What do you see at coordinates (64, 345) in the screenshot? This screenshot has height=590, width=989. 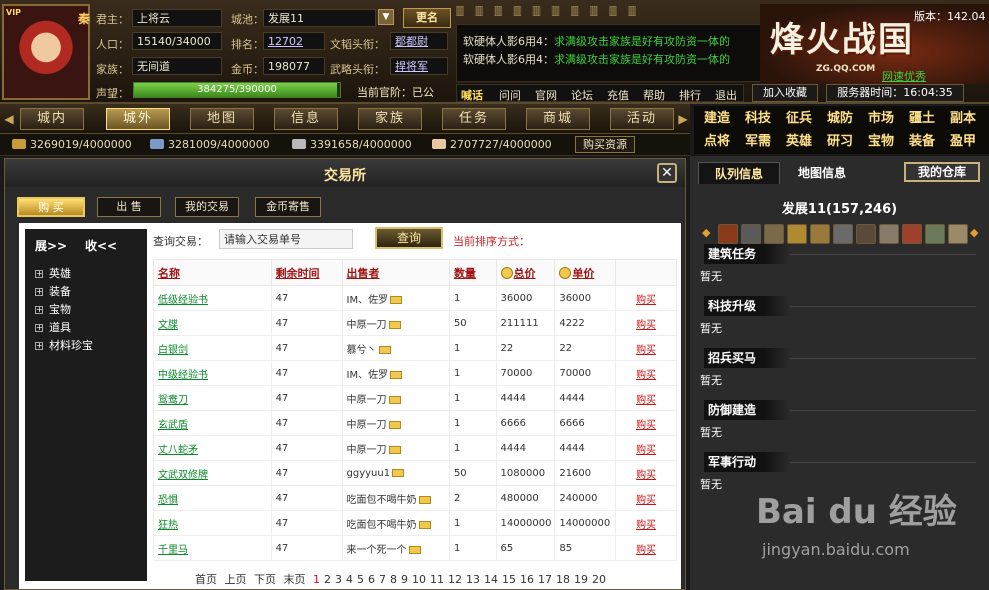 I see `category-materials: + 材料珍宝` at bounding box center [64, 345].